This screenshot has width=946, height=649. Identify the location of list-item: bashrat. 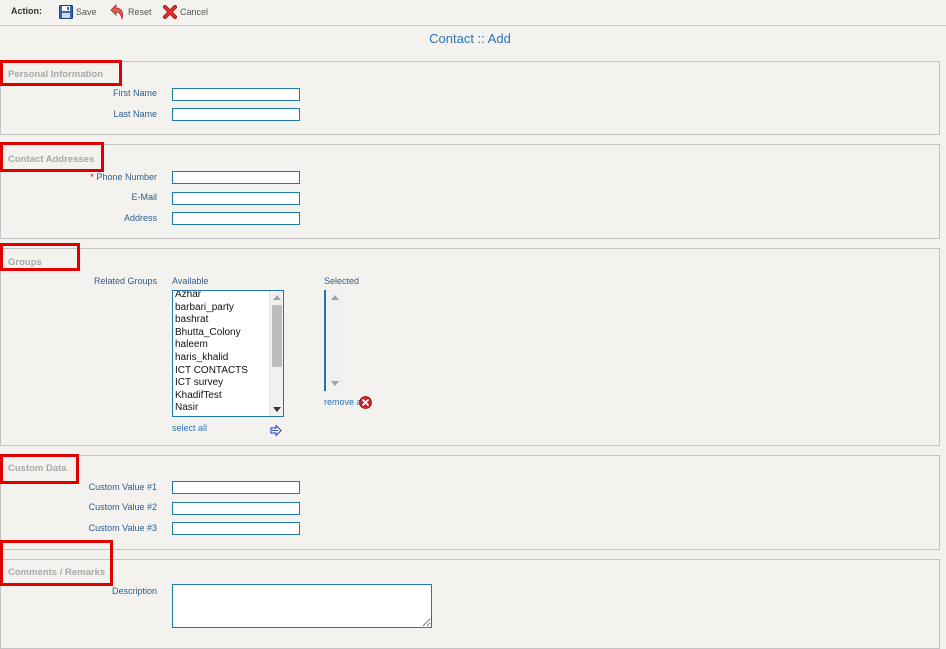
(222, 320).